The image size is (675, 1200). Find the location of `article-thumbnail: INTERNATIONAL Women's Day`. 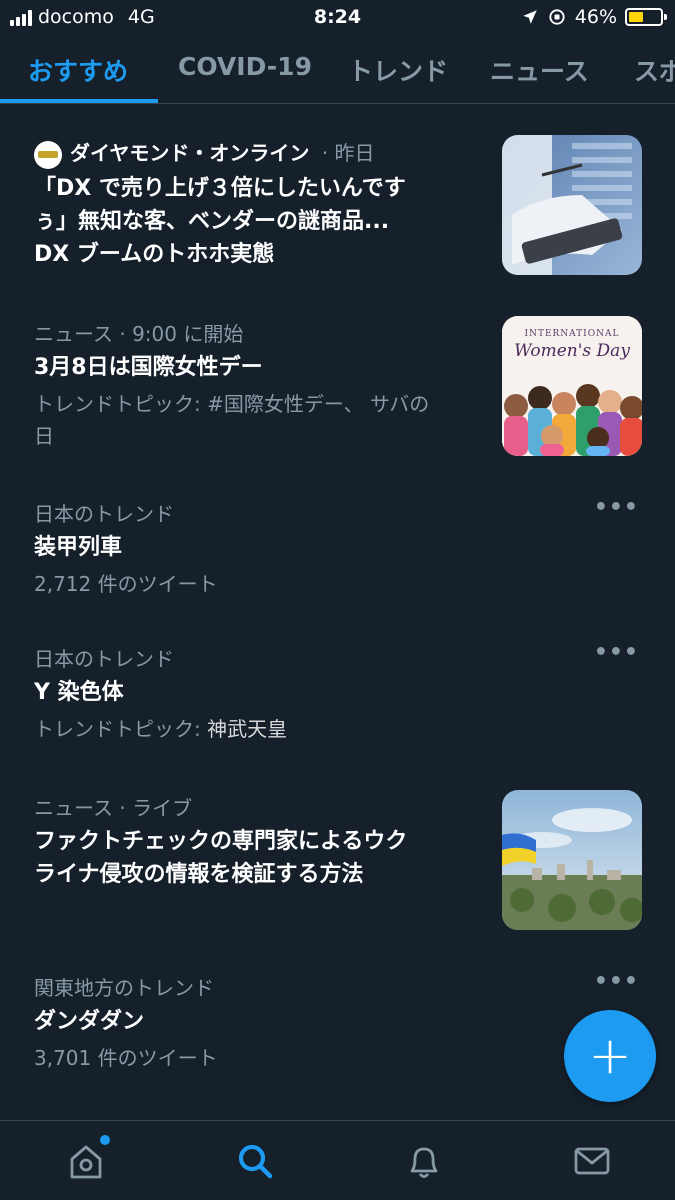

article-thumbnail: INTERNATIONAL Women's Day is located at coordinates (572, 386).